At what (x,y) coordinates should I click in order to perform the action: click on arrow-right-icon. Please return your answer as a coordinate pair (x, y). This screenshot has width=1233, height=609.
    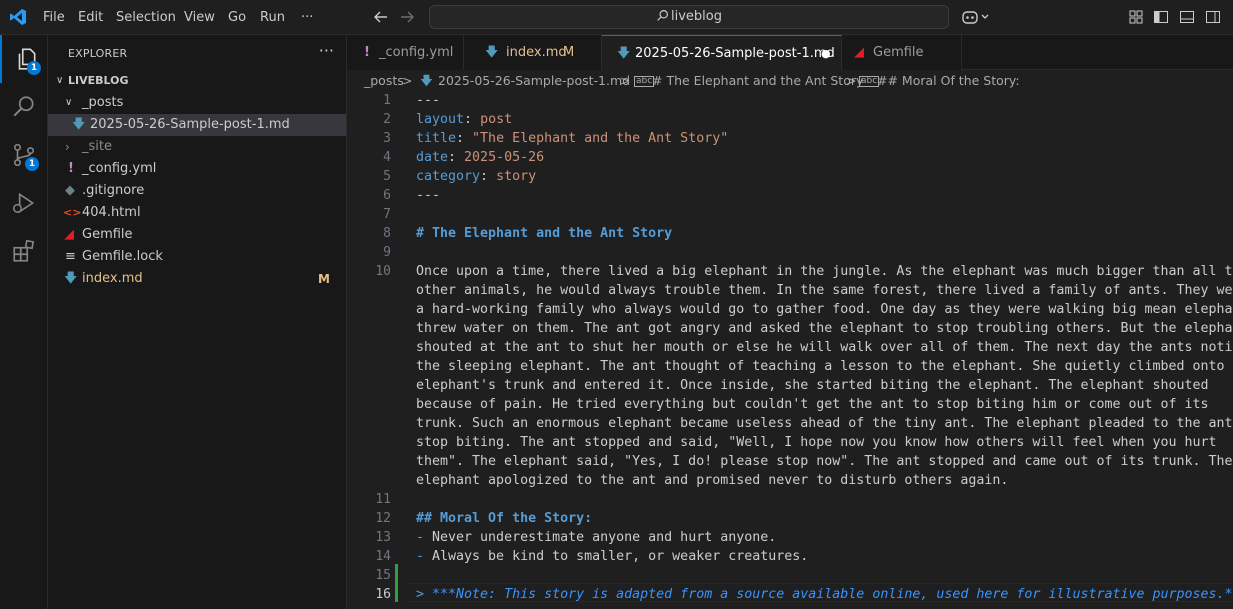
    Looking at the image, I should click on (407, 17).